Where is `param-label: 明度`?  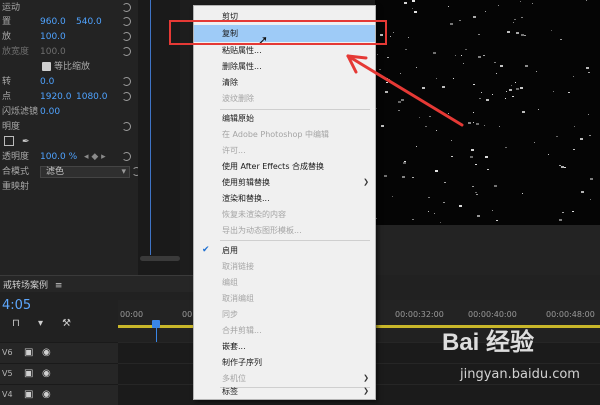
param-label: 明度 is located at coordinates (11, 127).